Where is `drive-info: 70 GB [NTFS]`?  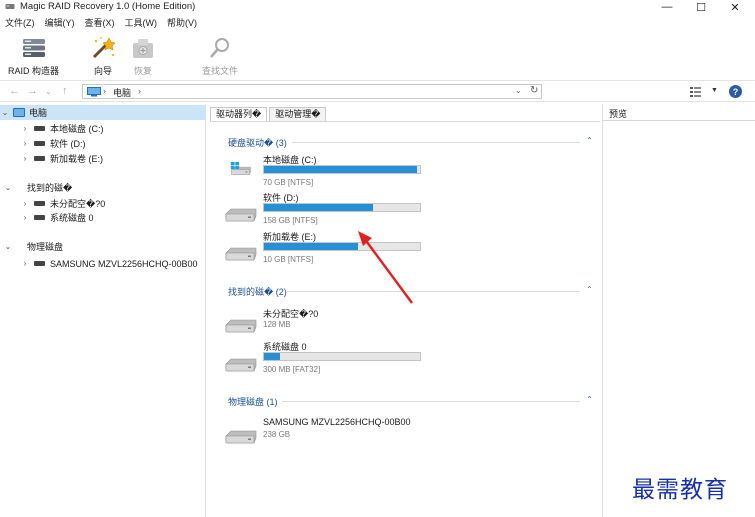 drive-info: 70 GB [NTFS] is located at coordinates (288, 182).